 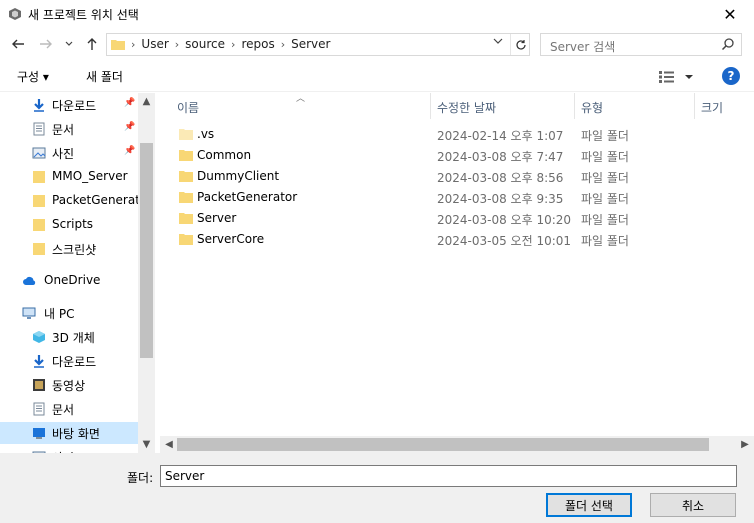 What do you see at coordinates (405, 239) in the screenshot?
I see `file-row: ServerCore 2024-03-05 오전 10:01 파일 폴더` at bounding box center [405, 239].